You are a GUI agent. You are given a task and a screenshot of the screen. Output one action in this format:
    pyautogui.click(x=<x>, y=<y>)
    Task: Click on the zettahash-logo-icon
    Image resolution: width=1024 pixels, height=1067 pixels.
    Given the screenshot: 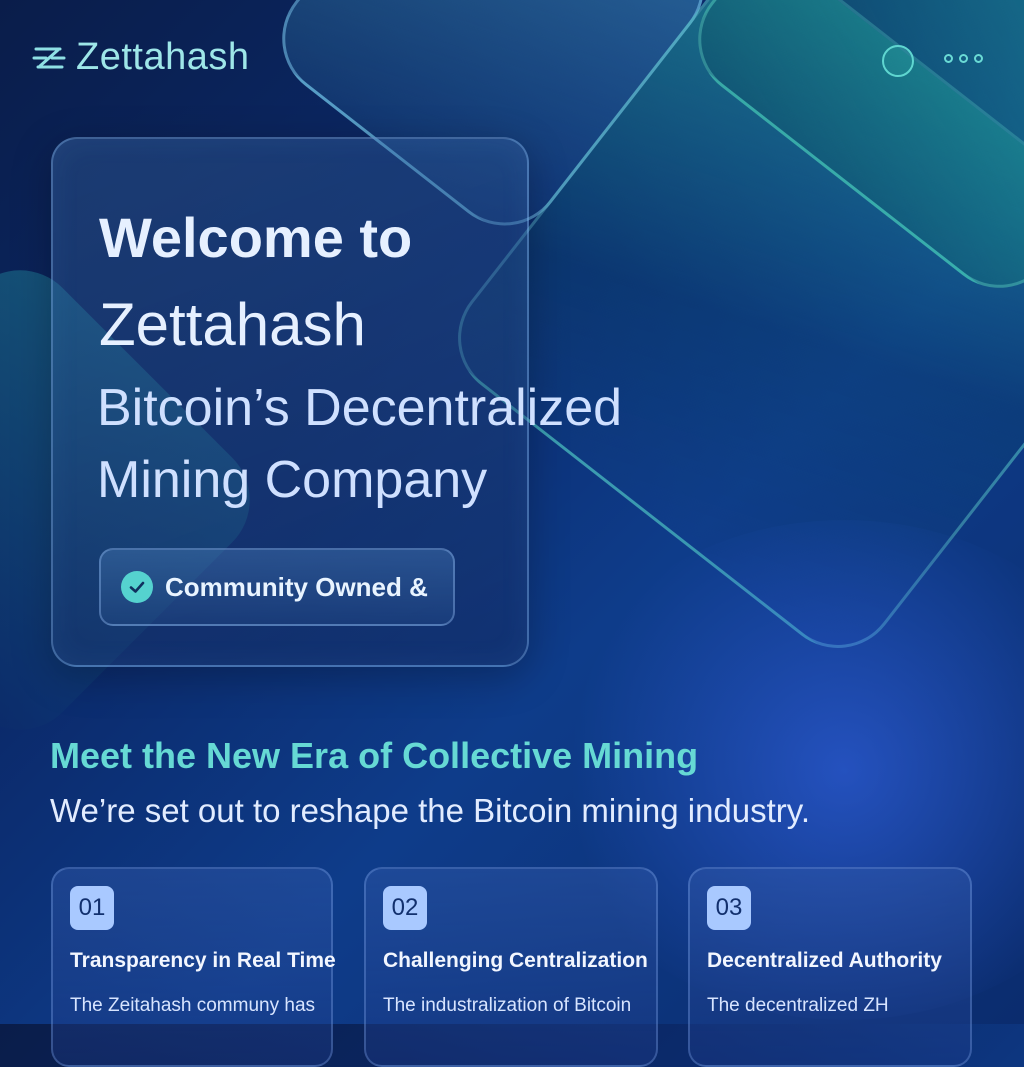 What is the action you would take?
    pyautogui.click(x=49, y=57)
    